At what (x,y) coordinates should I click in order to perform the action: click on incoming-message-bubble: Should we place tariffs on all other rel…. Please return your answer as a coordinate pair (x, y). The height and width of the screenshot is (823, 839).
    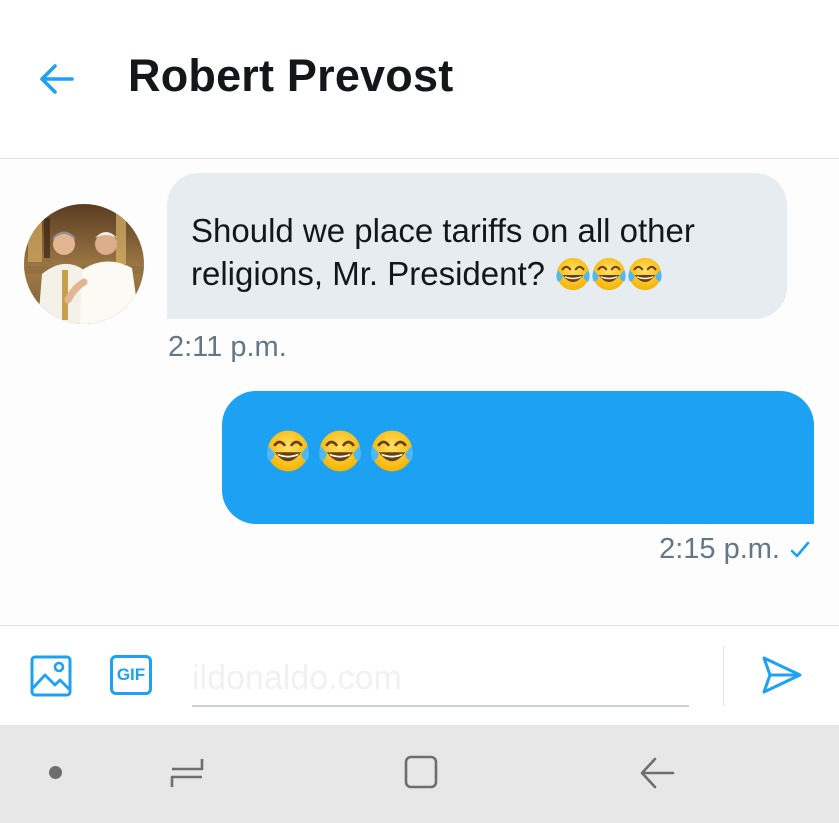
    Looking at the image, I should click on (477, 246).